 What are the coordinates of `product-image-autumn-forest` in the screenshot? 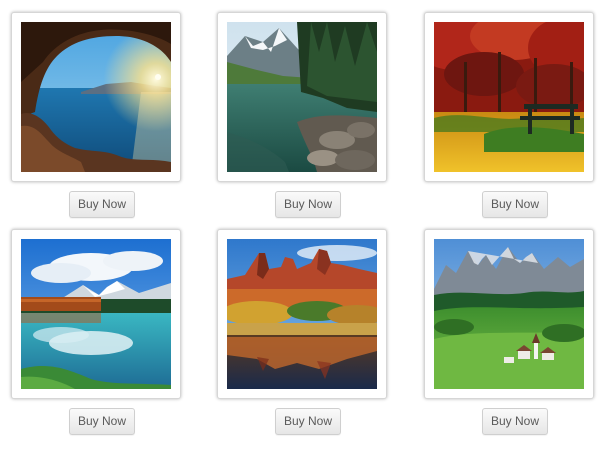 It's located at (509, 97).